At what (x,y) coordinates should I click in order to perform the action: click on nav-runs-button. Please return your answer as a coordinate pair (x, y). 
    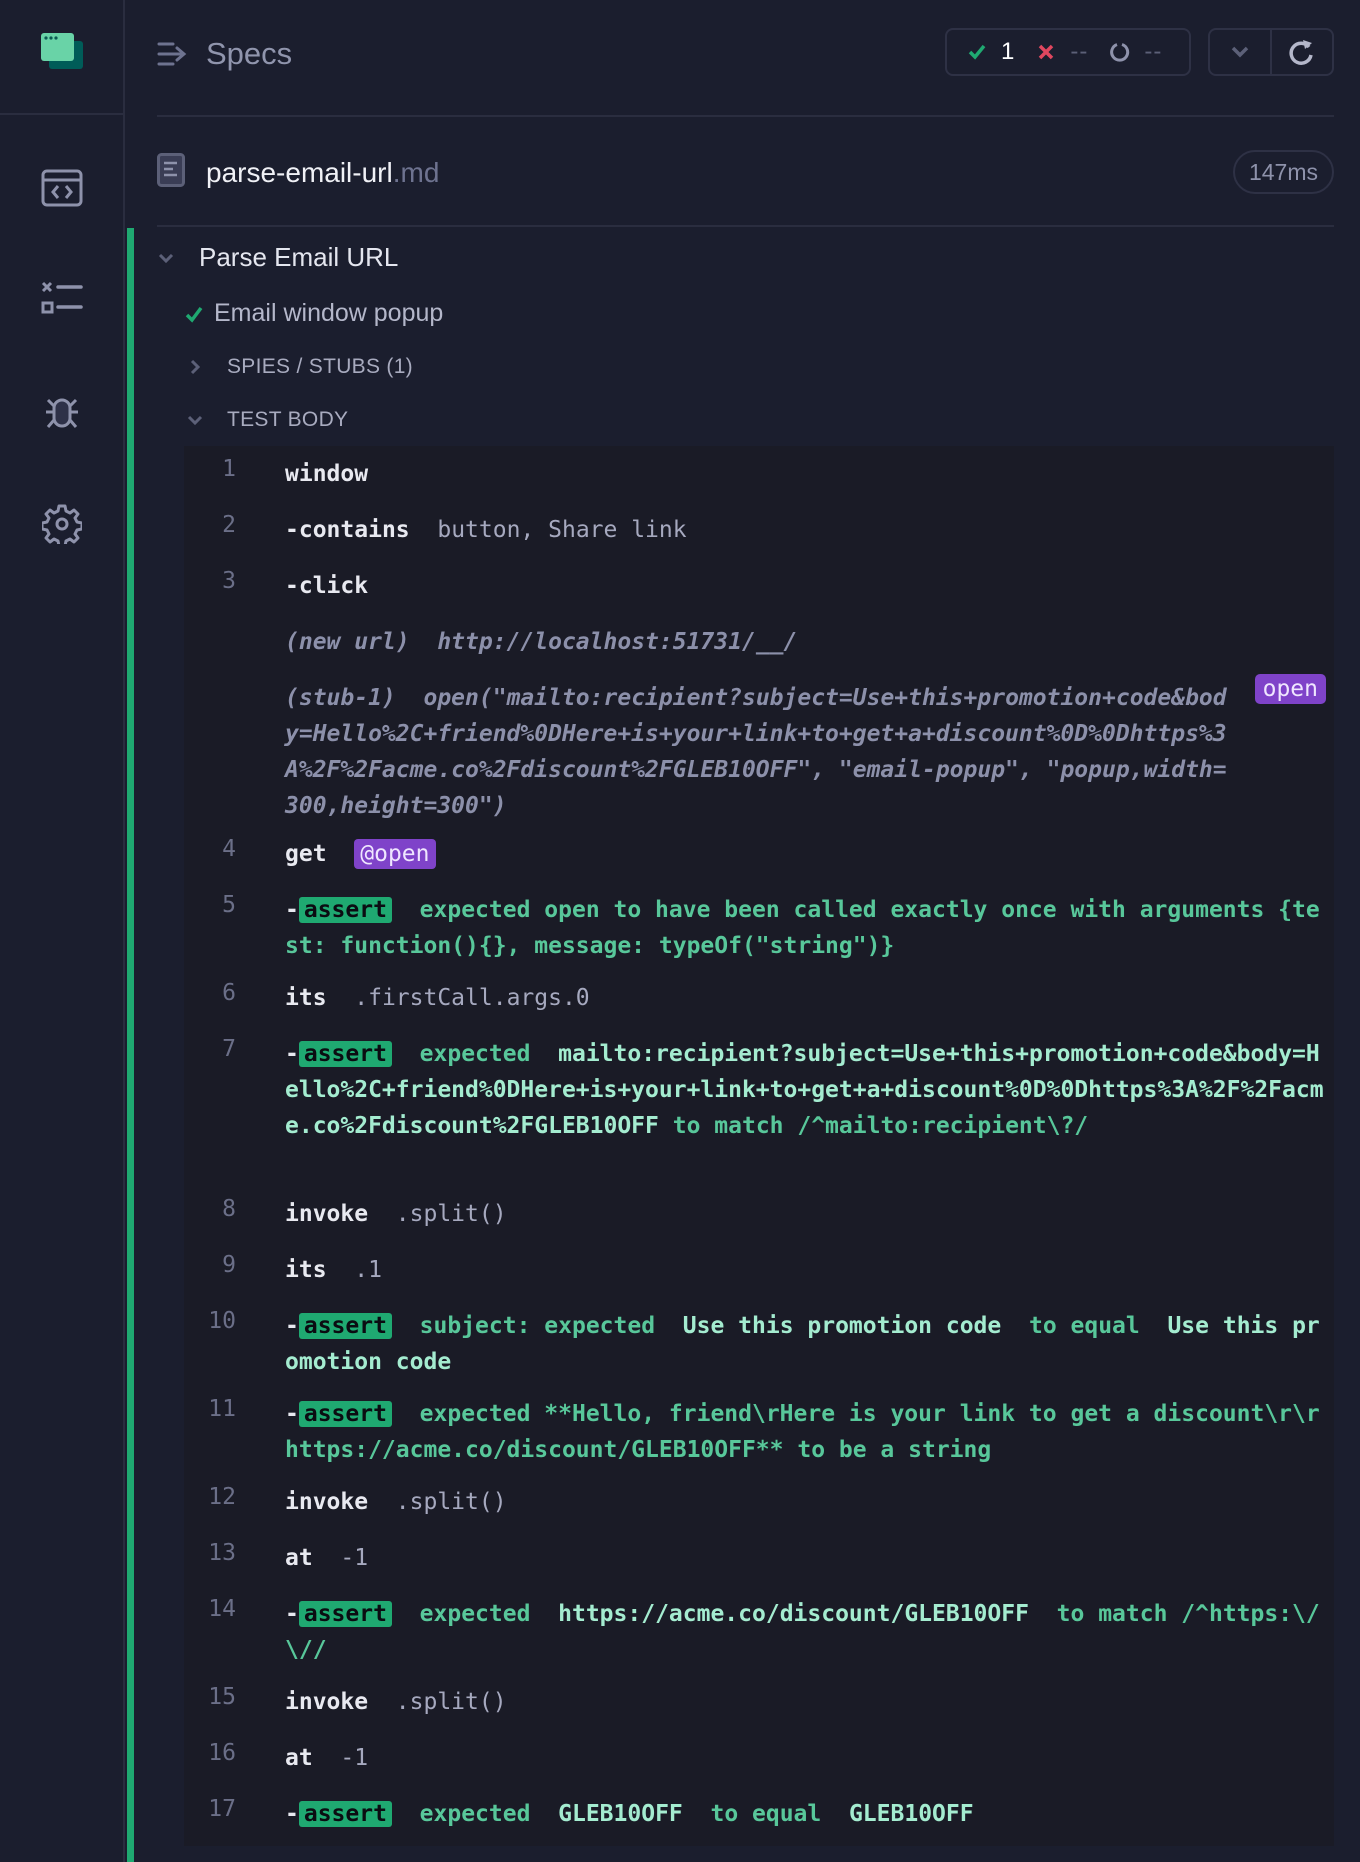
    Looking at the image, I should click on (62, 299).